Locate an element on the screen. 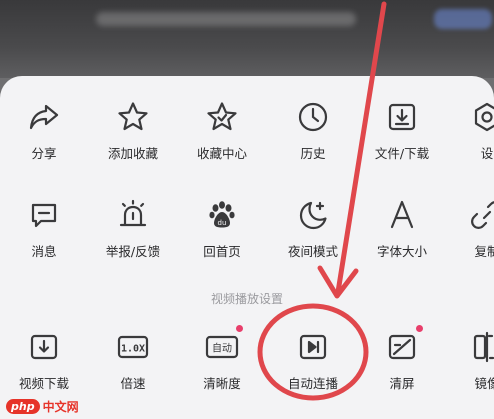 This screenshot has height=419, width=494. site-watermark: php 中文网 is located at coordinates (42, 406).